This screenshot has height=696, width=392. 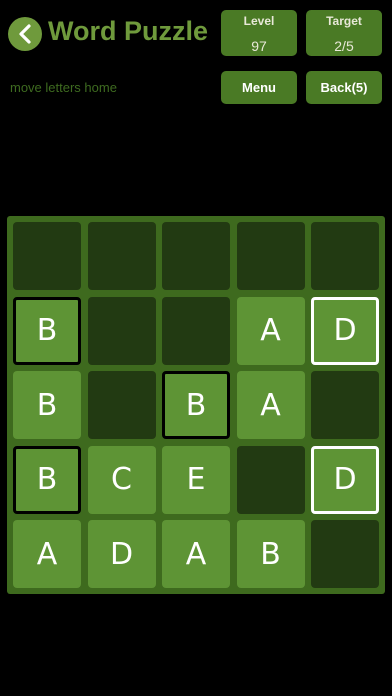 I want to click on letter-tile: E, so click(x=196, y=479).